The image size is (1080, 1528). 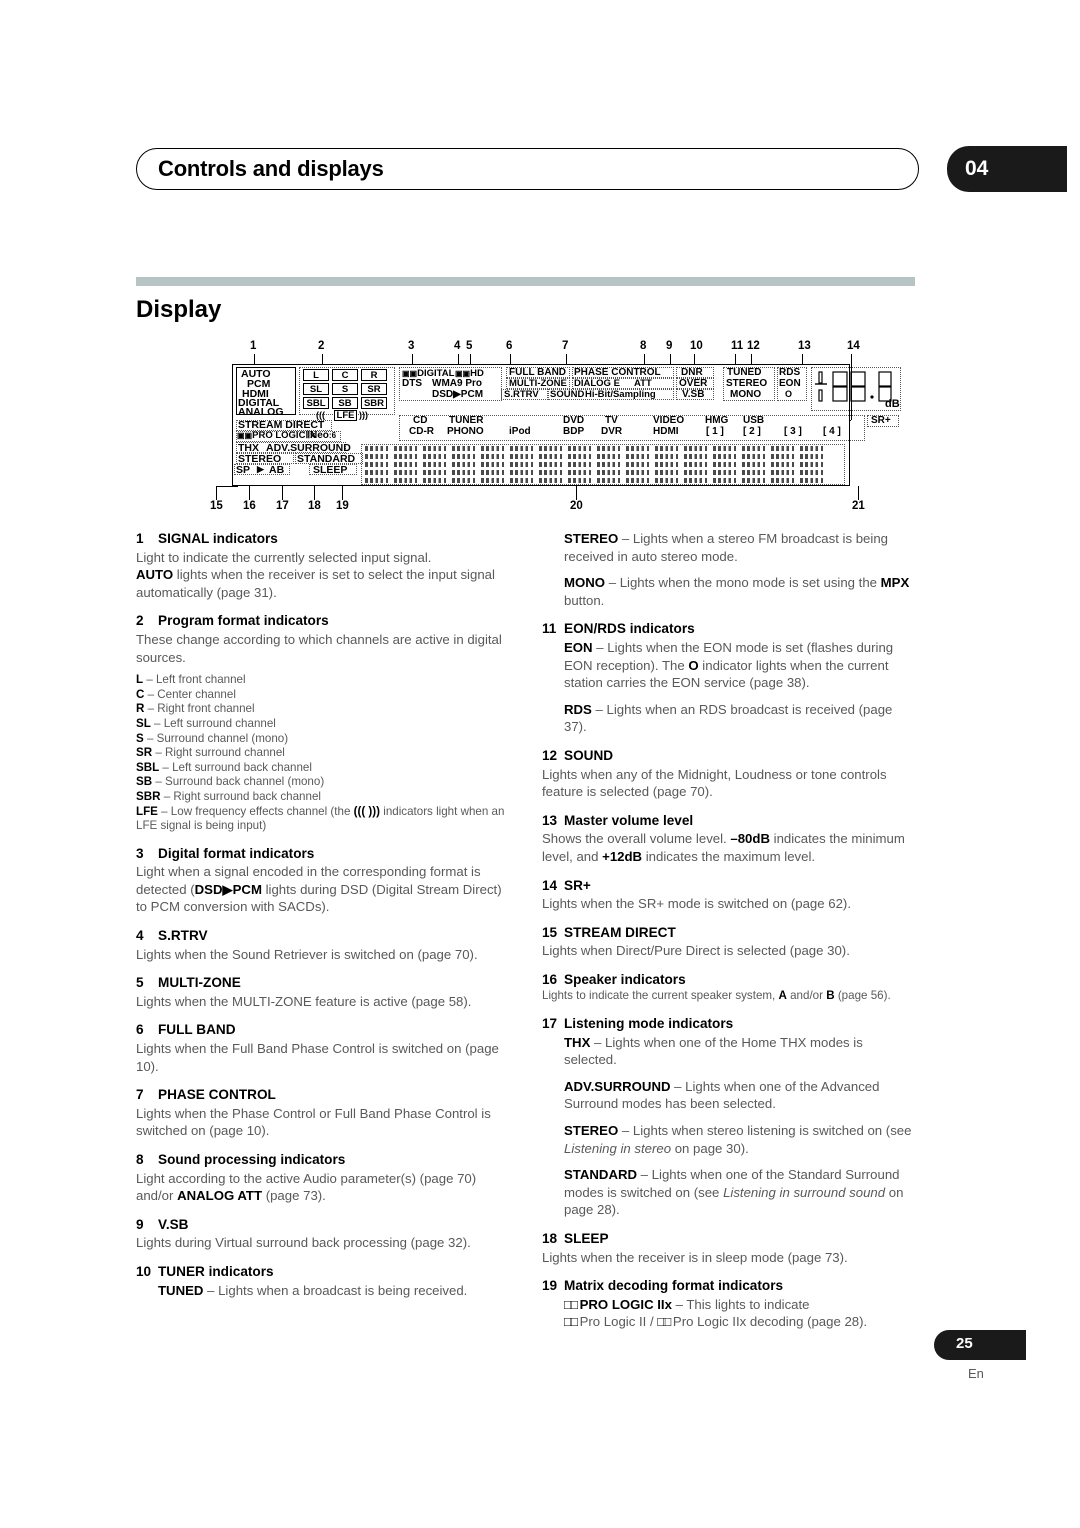 I want to click on channel-box-s: S, so click(x=345, y=389).